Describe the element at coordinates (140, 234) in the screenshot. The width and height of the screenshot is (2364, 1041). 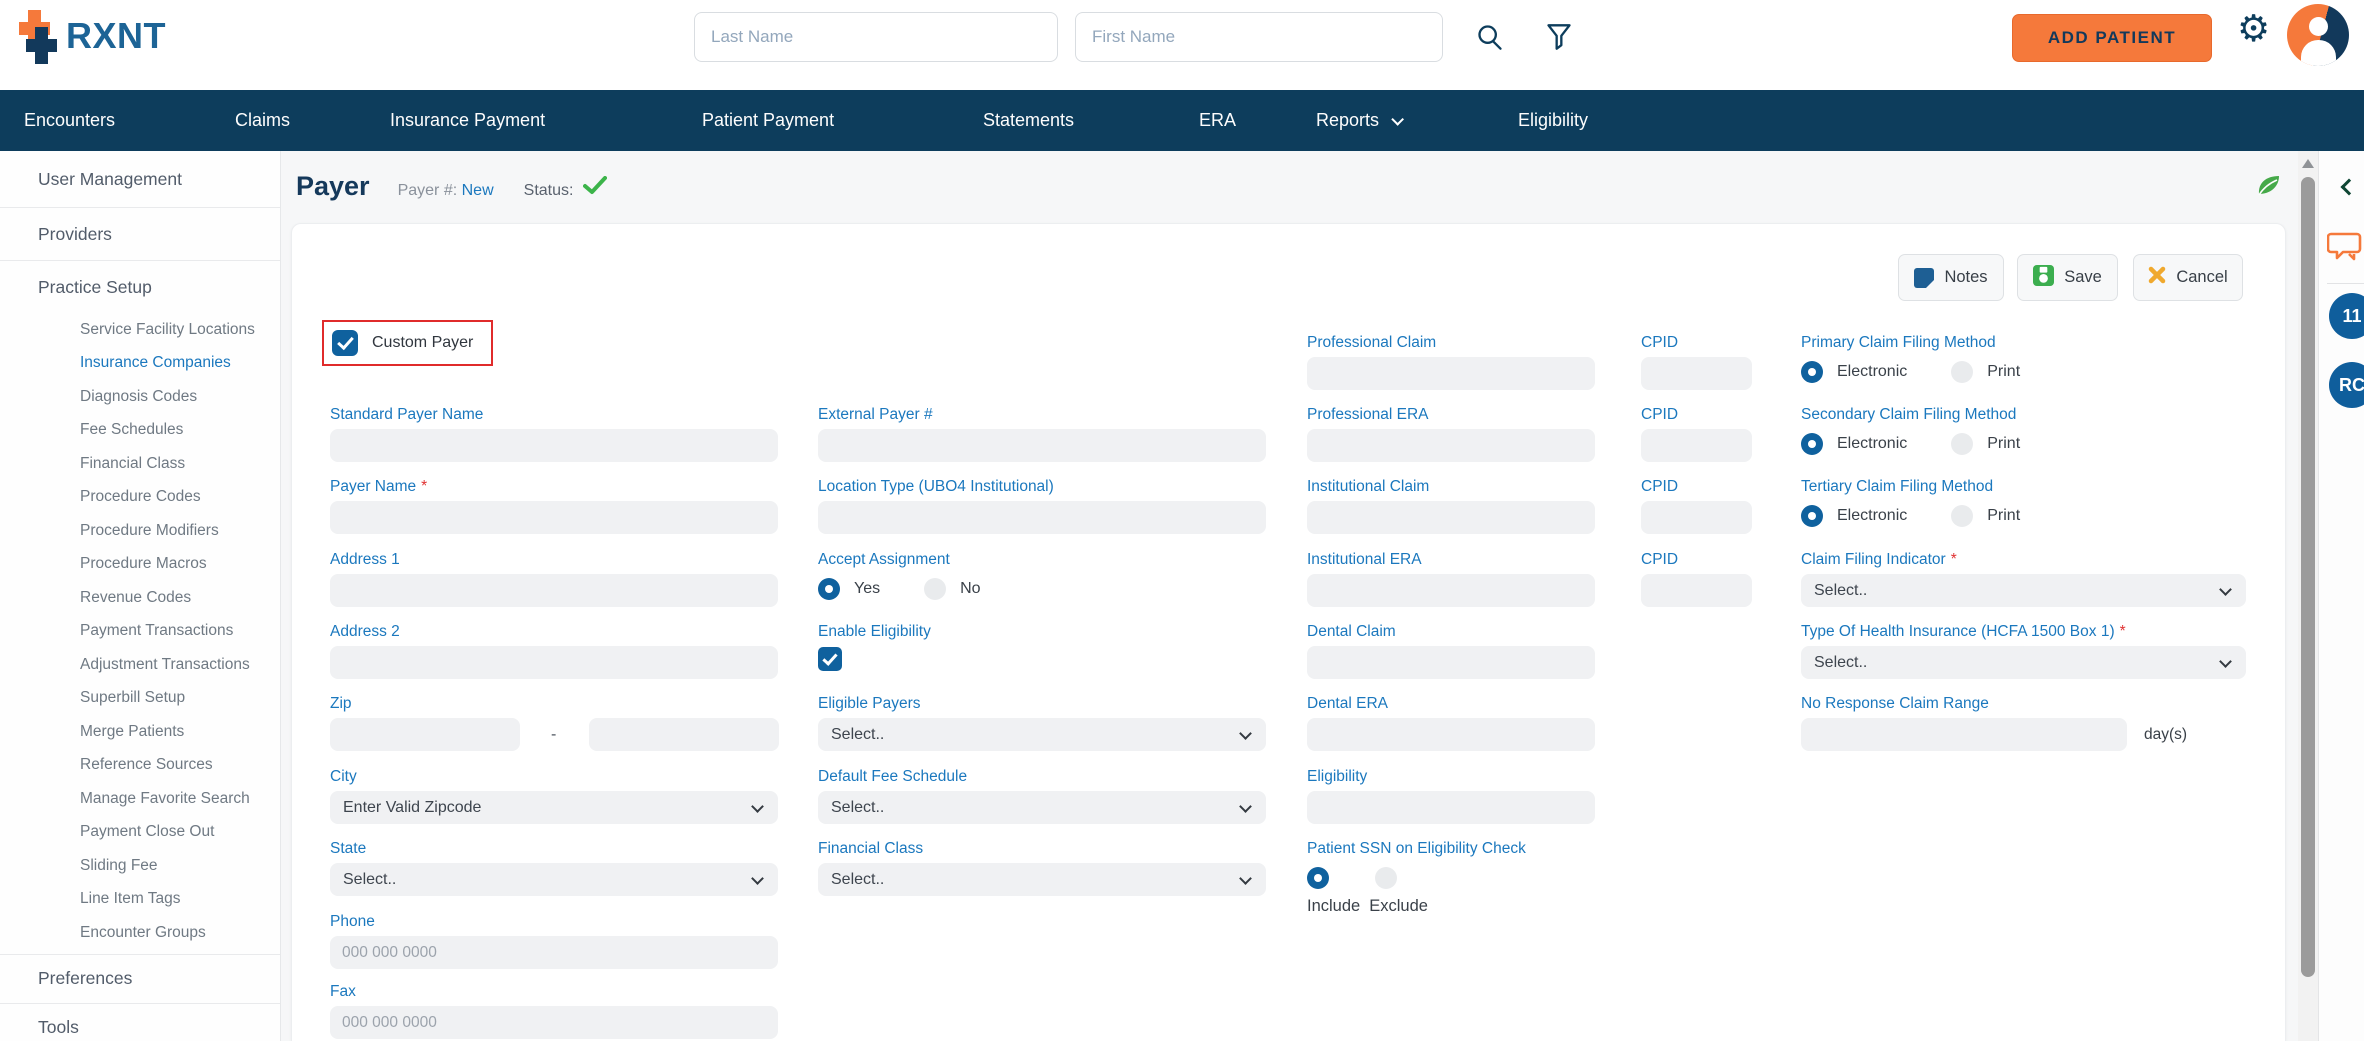
I see `sidebar-item-providers: Providers` at that location.